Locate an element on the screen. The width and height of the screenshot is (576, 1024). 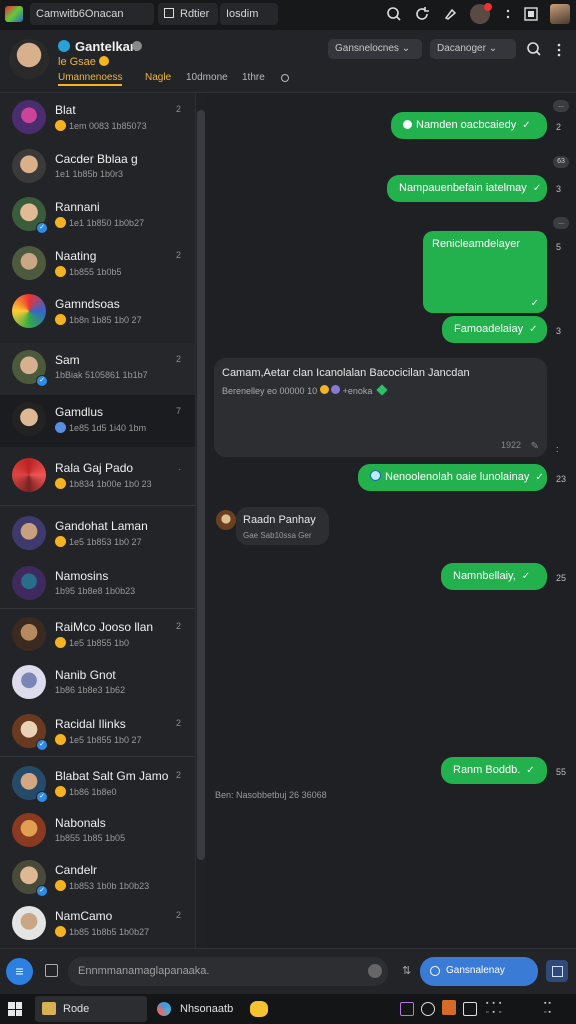
status-emoji-icon is located at coordinates (103, 61).